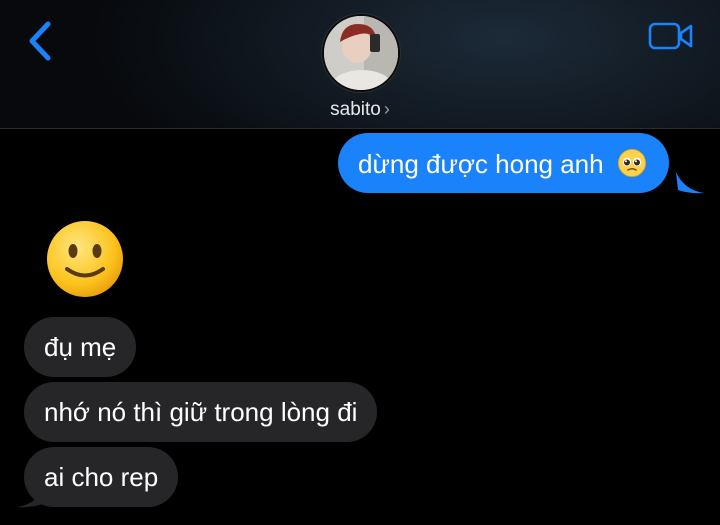 The image size is (720, 525). I want to click on message-text: nhớ nó thì giữ trong lòng đi, so click(201, 412).